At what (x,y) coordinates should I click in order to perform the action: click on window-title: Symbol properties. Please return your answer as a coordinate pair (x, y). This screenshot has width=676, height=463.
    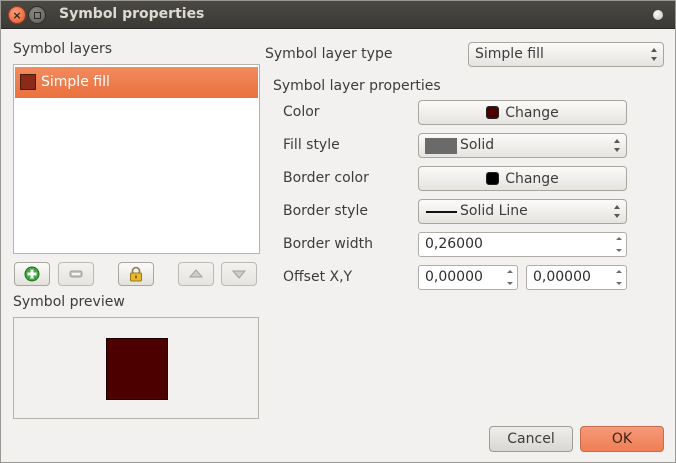
    Looking at the image, I should click on (132, 14).